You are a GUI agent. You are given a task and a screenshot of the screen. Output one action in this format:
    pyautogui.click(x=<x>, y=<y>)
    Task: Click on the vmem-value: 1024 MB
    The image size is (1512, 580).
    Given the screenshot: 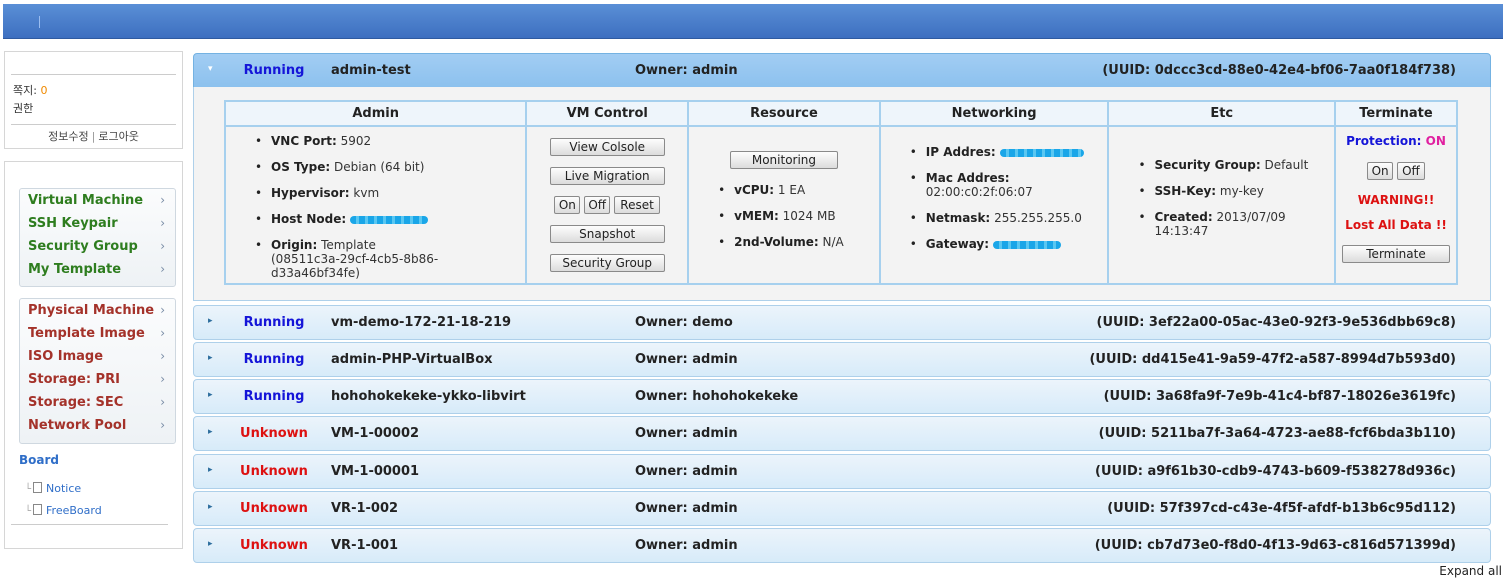 What is the action you would take?
    pyautogui.click(x=809, y=216)
    